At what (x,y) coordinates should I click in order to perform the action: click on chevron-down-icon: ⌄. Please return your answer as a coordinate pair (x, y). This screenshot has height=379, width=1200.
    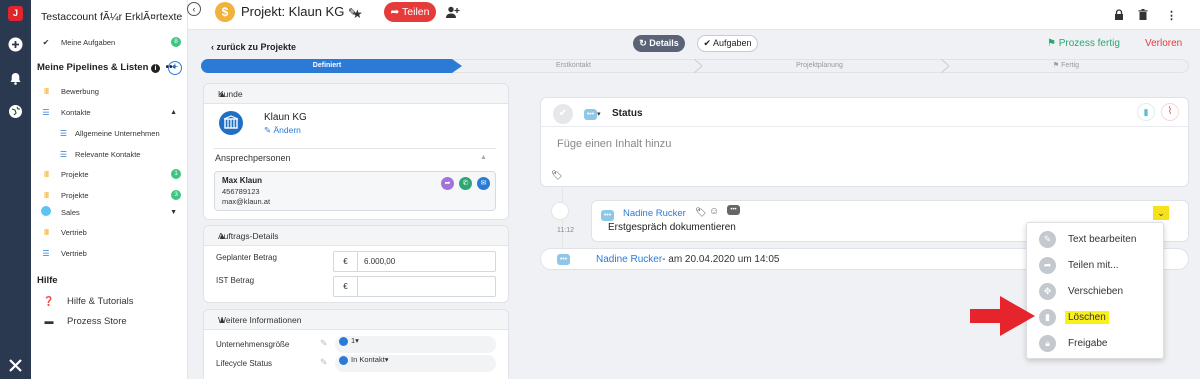
    Looking at the image, I should click on (1161, 213).